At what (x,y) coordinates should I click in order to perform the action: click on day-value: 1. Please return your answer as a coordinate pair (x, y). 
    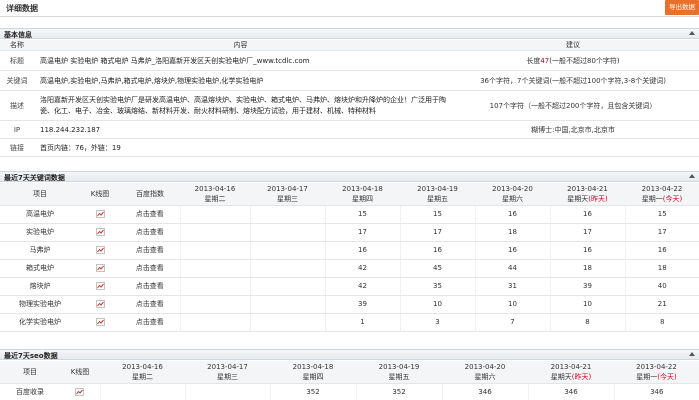
    Looking at the image, I should click on (362, 322).